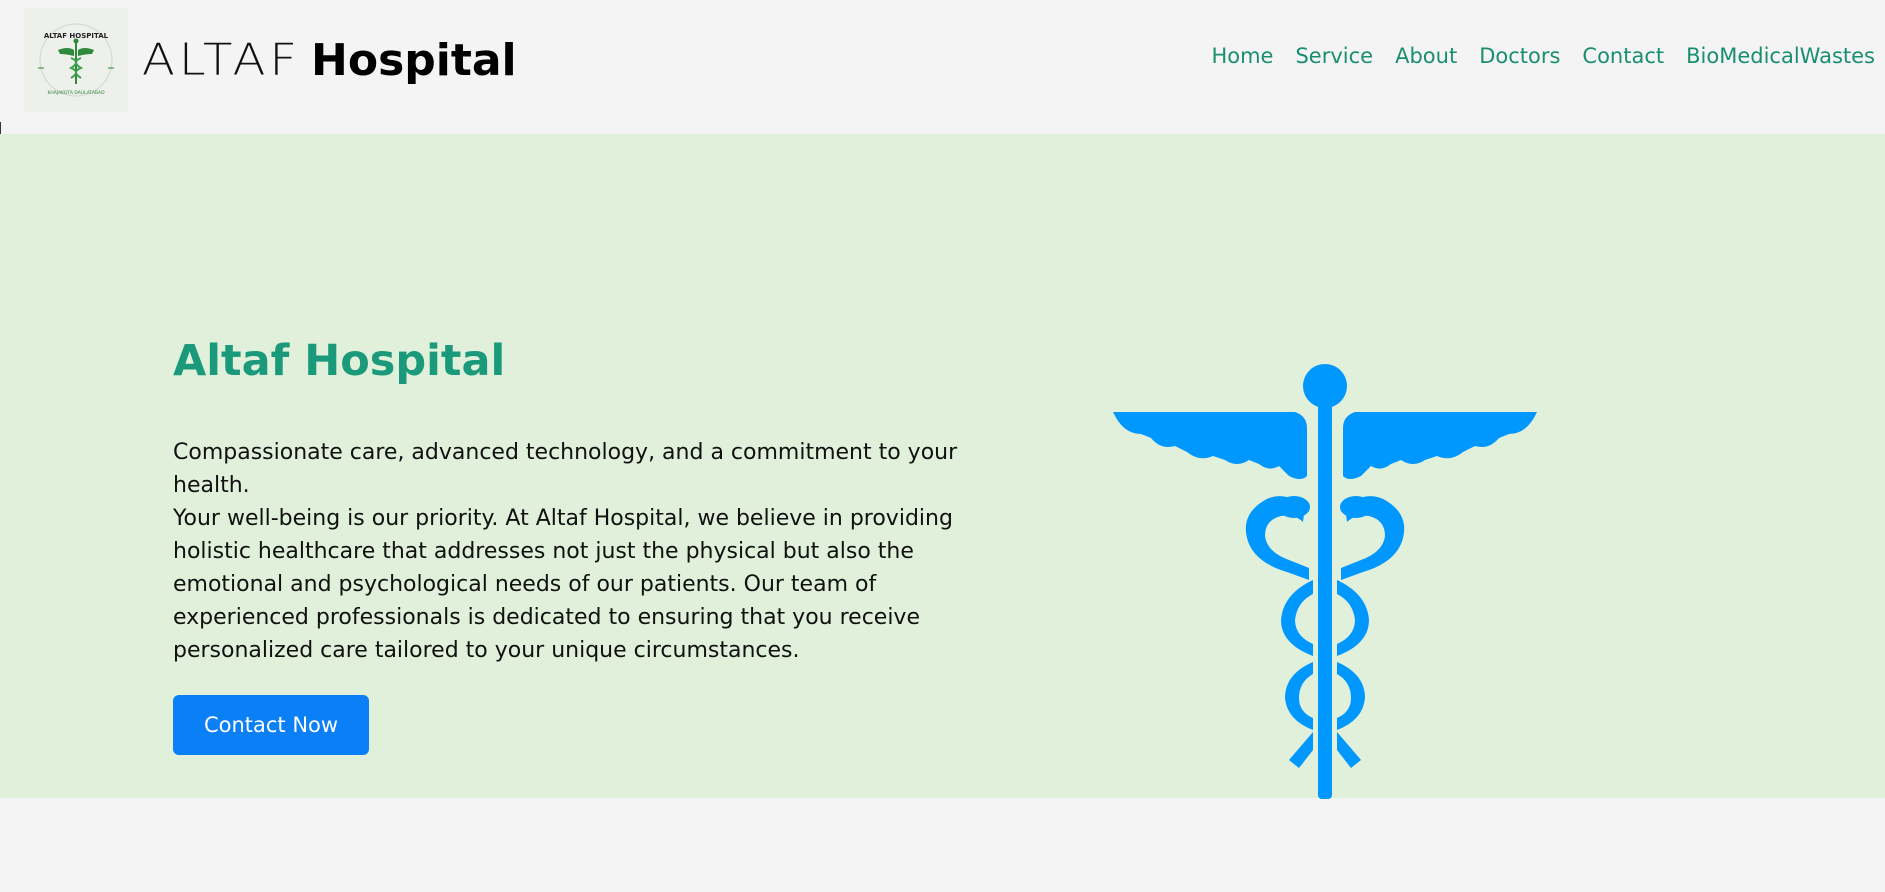  I want to click on nav-doctors: Doctors, so click(1519, 56).